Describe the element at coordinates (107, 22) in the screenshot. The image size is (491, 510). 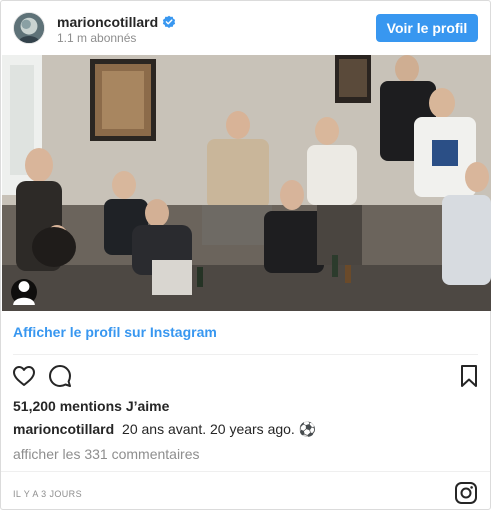
I see `username: marioncotillard` at that location.